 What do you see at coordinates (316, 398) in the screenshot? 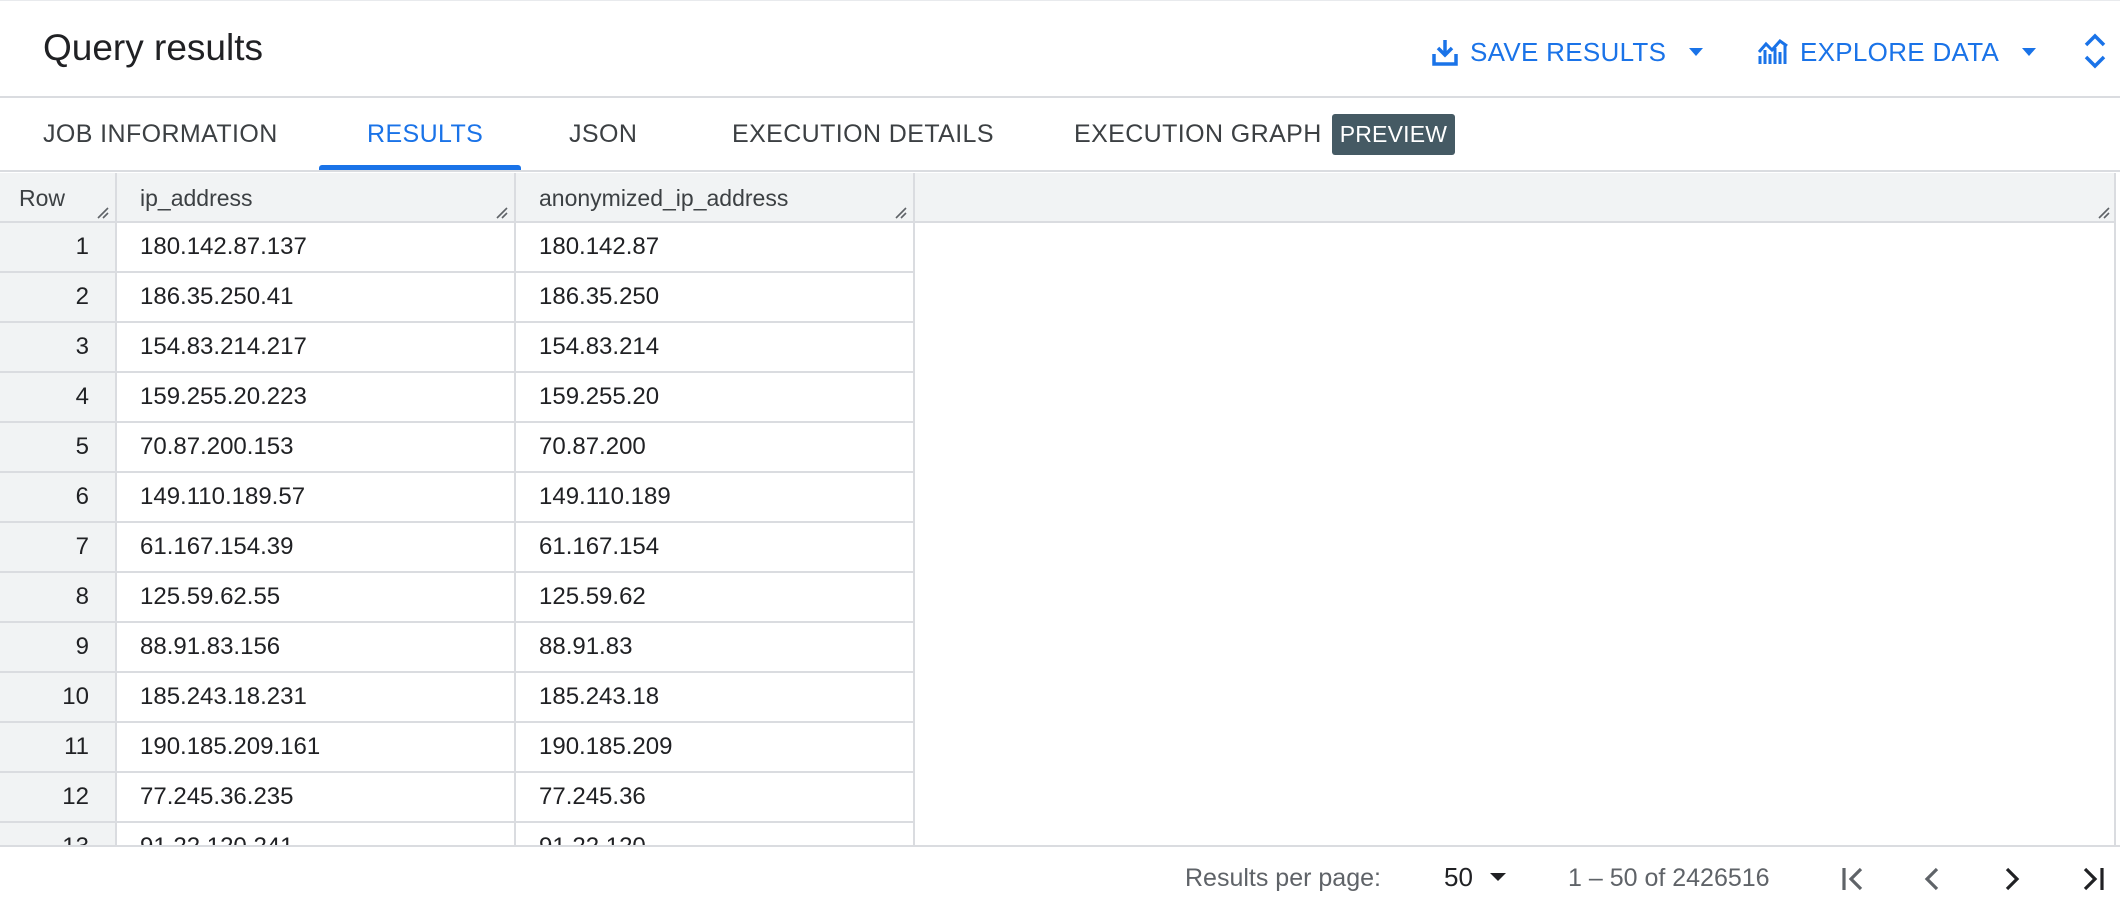
I see `ip-address-cell: 159.255.20.223` at bounding box center [316, 398].